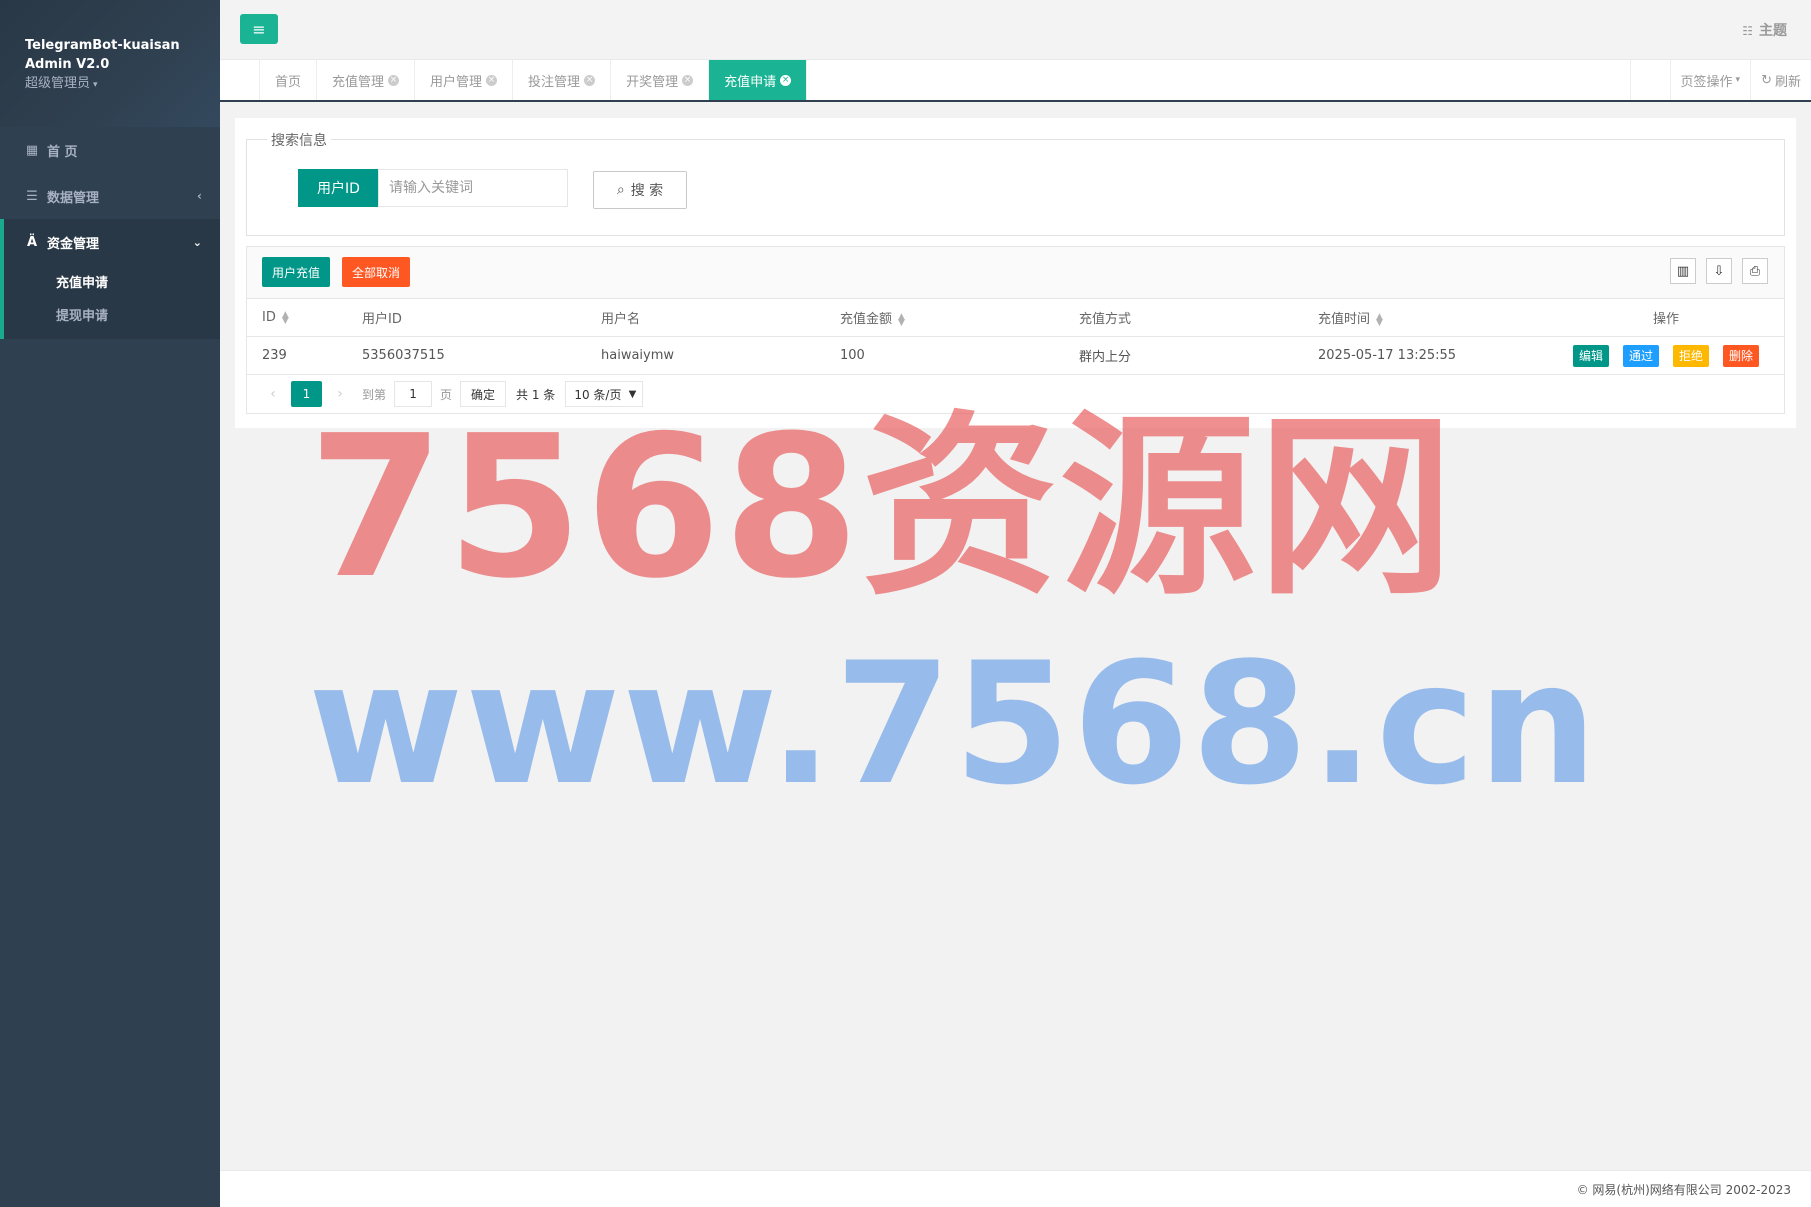 The image size is (1811, 1207). What do you see at coordinates (73, 198) in the screenshot?
I see `sidebar-item-label: 数据管理` at bounding box center [73, 198].